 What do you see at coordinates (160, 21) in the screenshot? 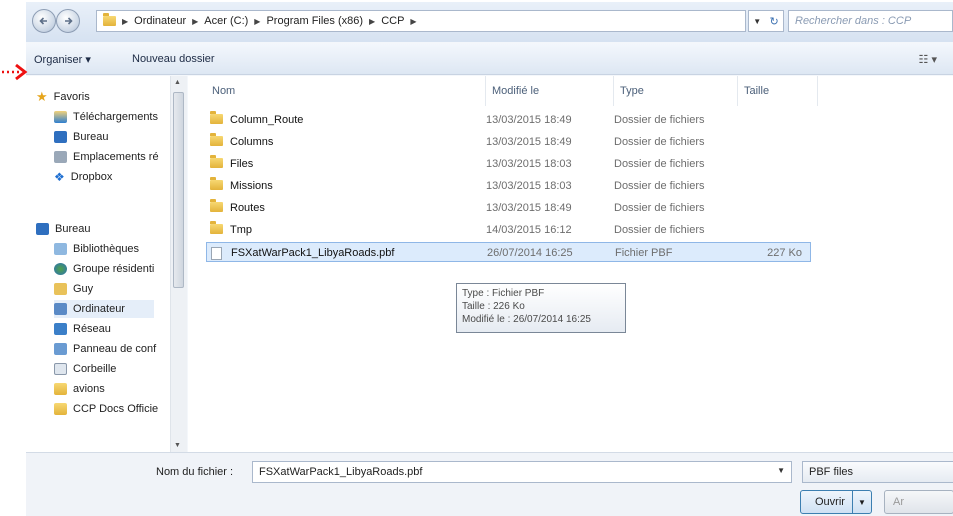
I see `breadcrumb-computer: Ordinateur` at bounding box center [160, 21].